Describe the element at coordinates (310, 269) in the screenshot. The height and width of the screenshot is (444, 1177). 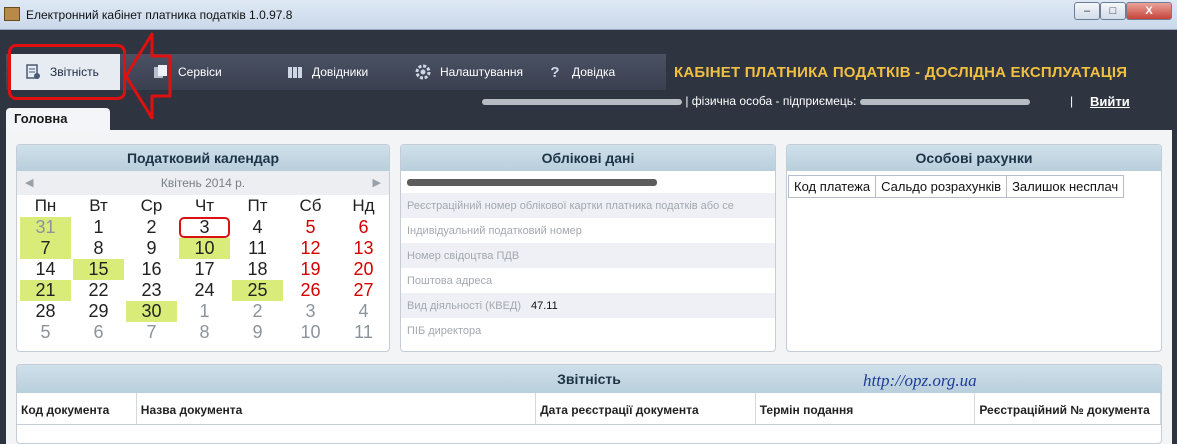
I see `calendar-day: 19` at that location.